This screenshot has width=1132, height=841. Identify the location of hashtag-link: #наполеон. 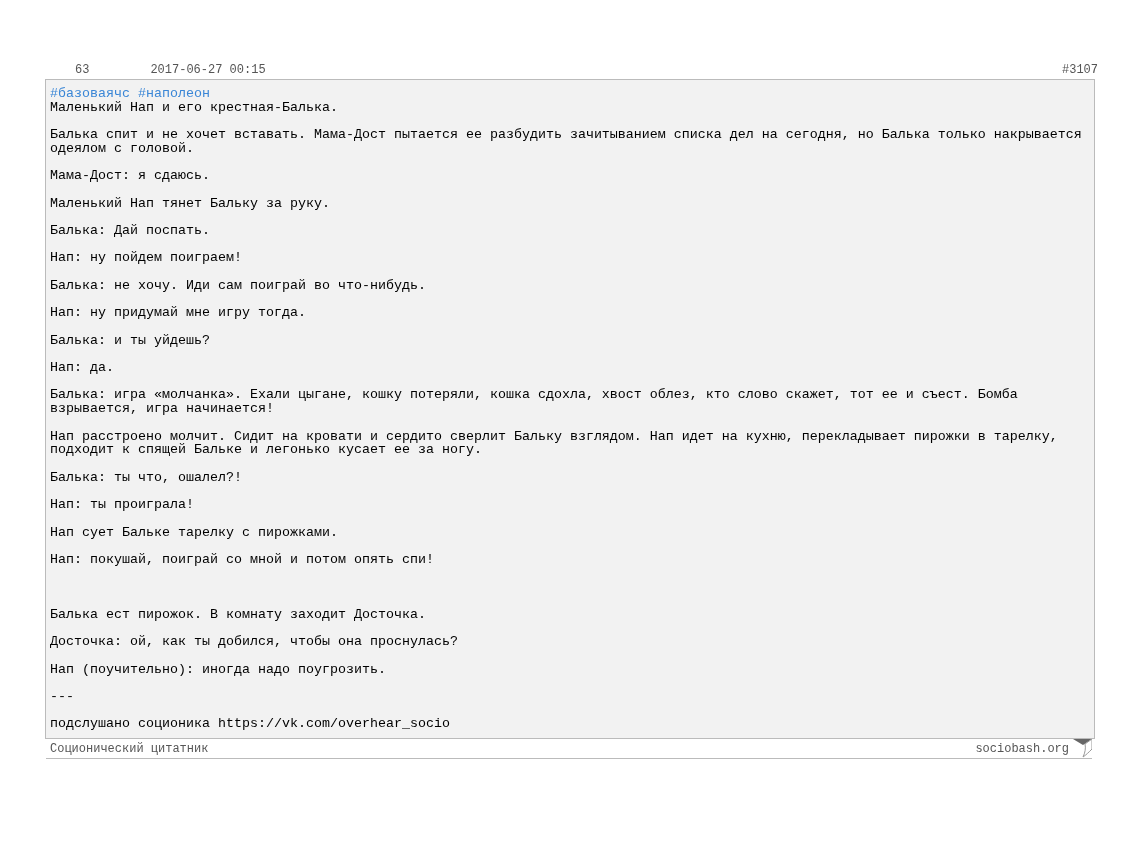
(174, 94).